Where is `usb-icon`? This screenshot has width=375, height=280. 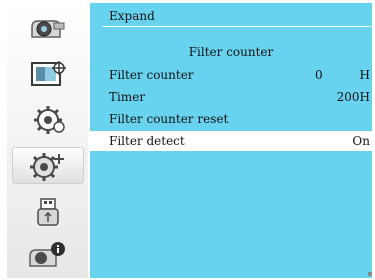 usb-icon is located at coordinates (48, 212).